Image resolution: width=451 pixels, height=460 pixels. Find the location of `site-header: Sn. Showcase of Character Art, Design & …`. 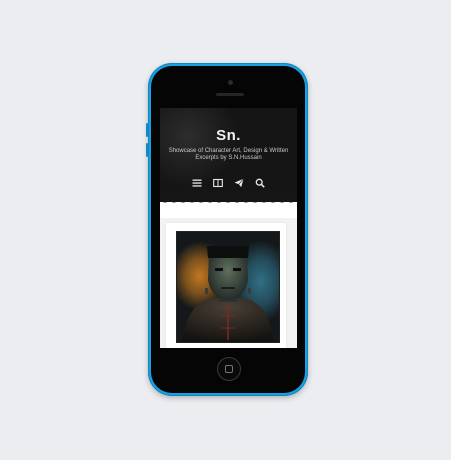

site-header: Sn. Showcase of Character Art, Design & … is located at coordinates (228, 157).